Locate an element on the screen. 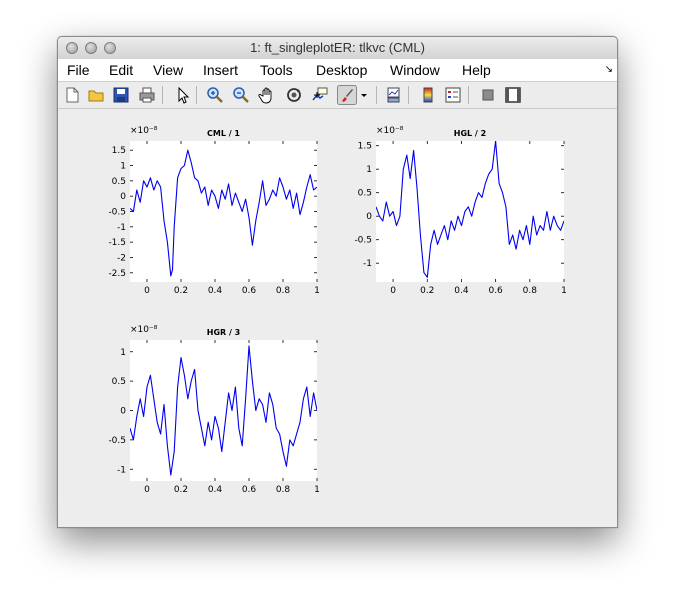  axes-title: CML / 1 is located at coordinates (223, 133).